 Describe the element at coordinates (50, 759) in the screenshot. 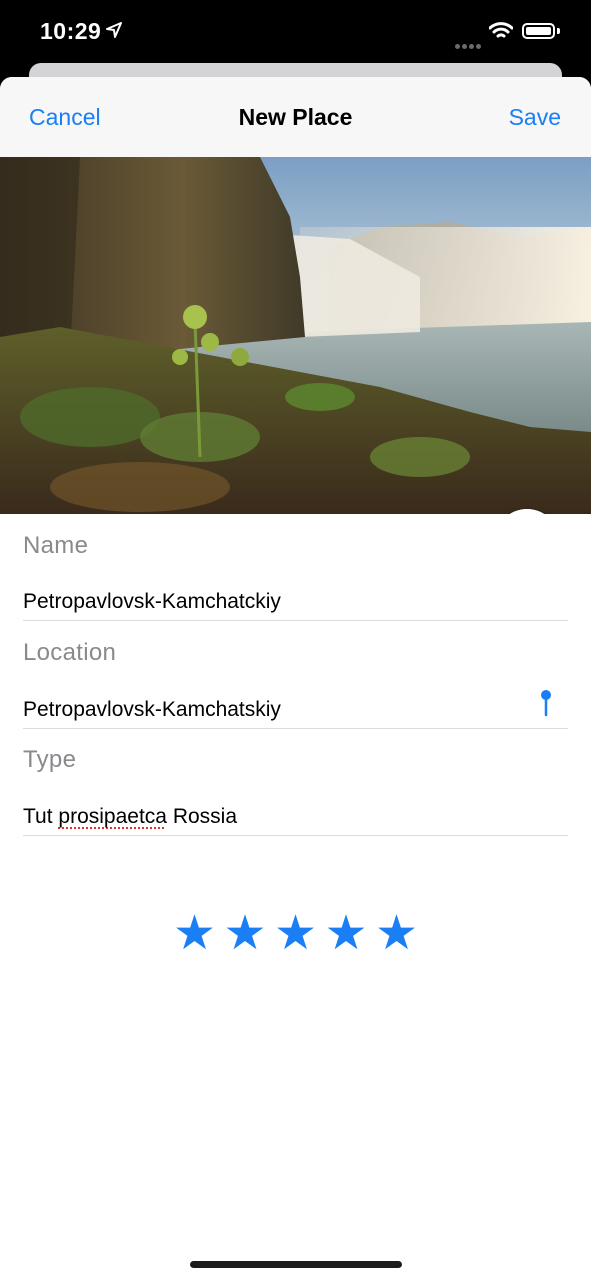

I see `type-label: Type` at that location.